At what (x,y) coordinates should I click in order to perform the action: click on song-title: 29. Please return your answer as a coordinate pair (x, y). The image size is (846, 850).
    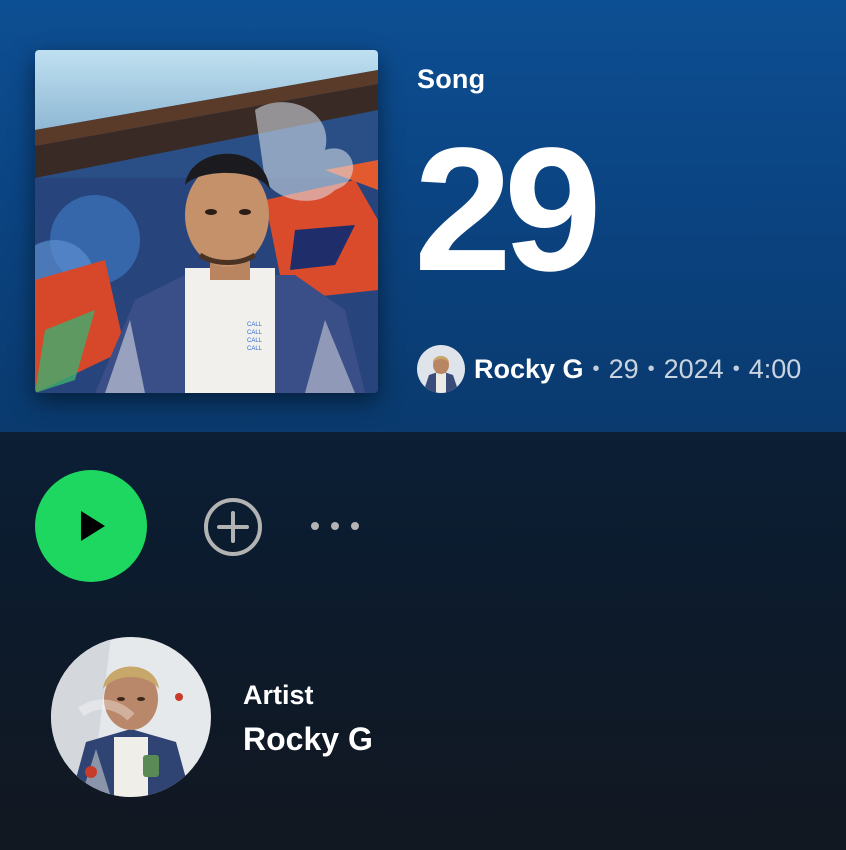
    Looking at the image, I should click on (508, 210).